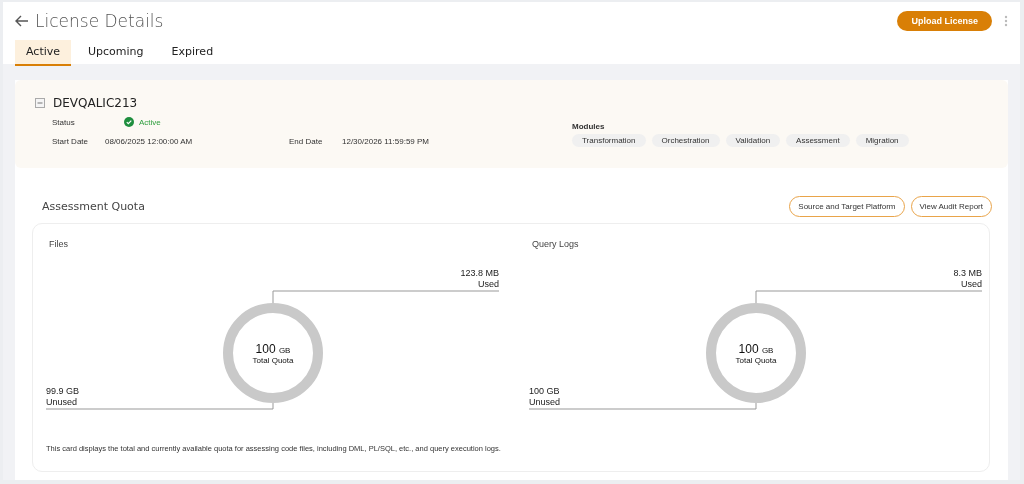 Image resolution: width=1024 pixels, height=484 pixels. Describe the element at coordinates (99, 21) in the screenshot. I see `page-title: License Details` at that location.